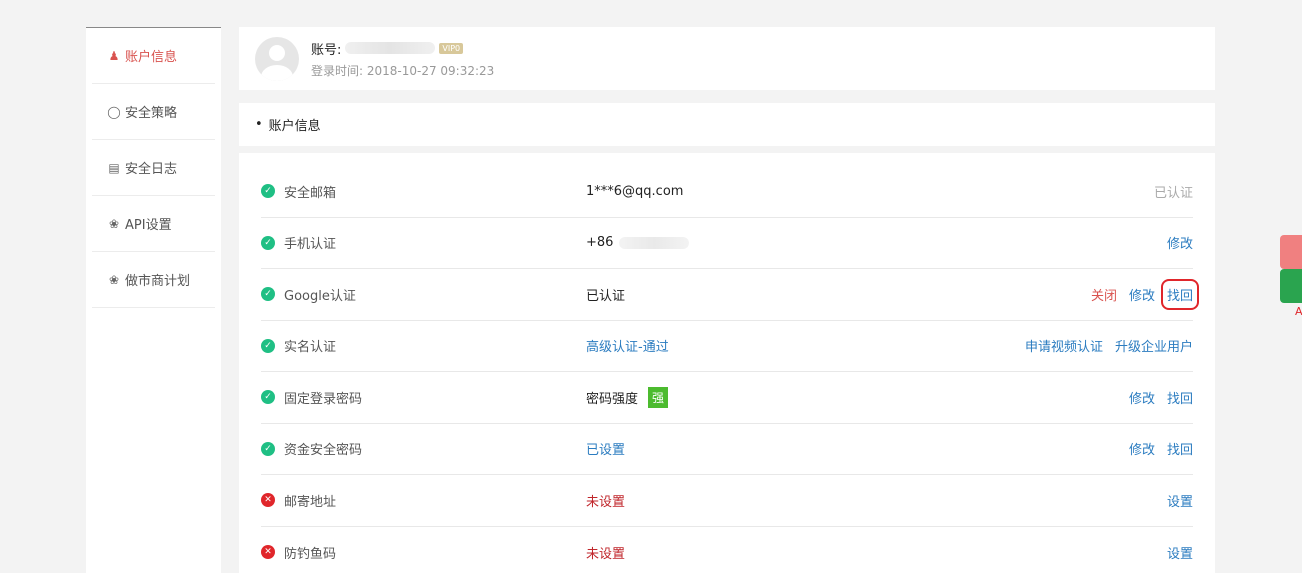 This screenshot has width=1302, height=573. What do you see at coordinates (451, 48) in the screenshot?
I see `vip-badge: VIP0` at bounding box center [451, 48].